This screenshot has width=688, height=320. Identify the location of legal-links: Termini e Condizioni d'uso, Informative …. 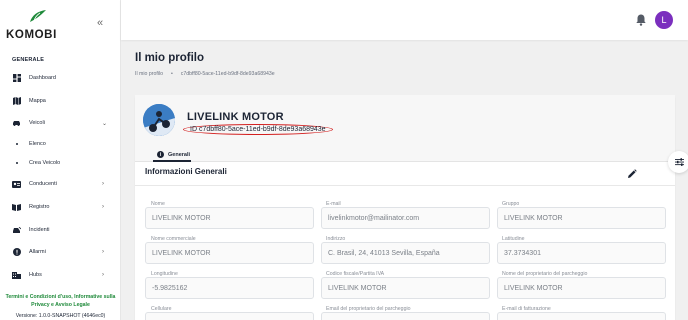
(60, 301).